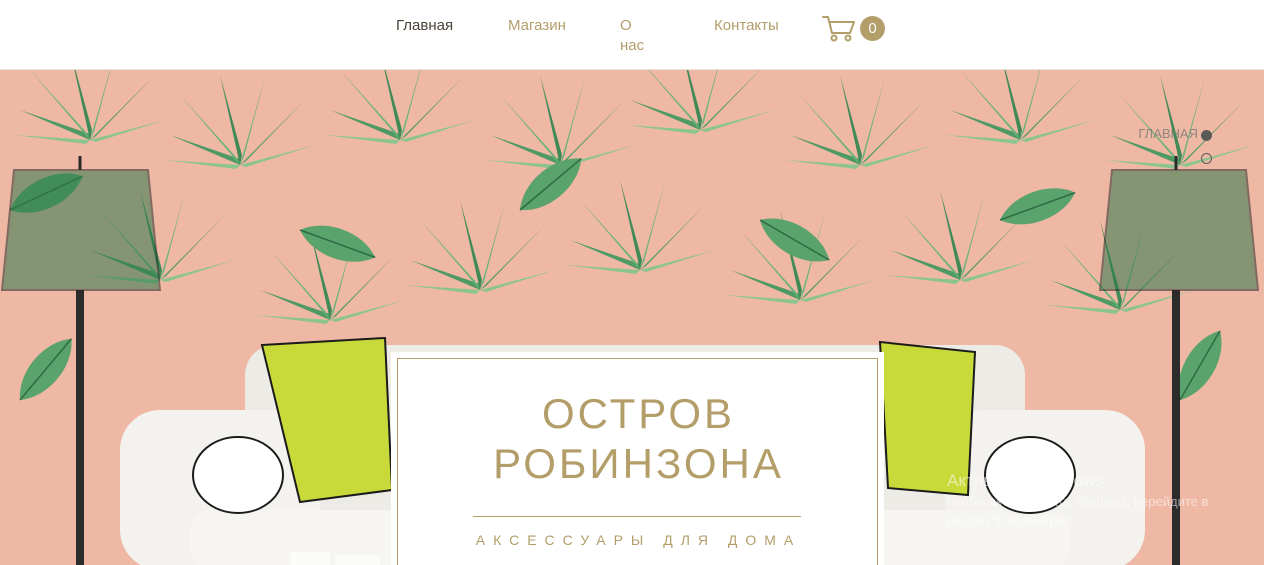 The image size is (1264, 565). I want to click on nav-item-contacts: Контакты, so click(746, 26).